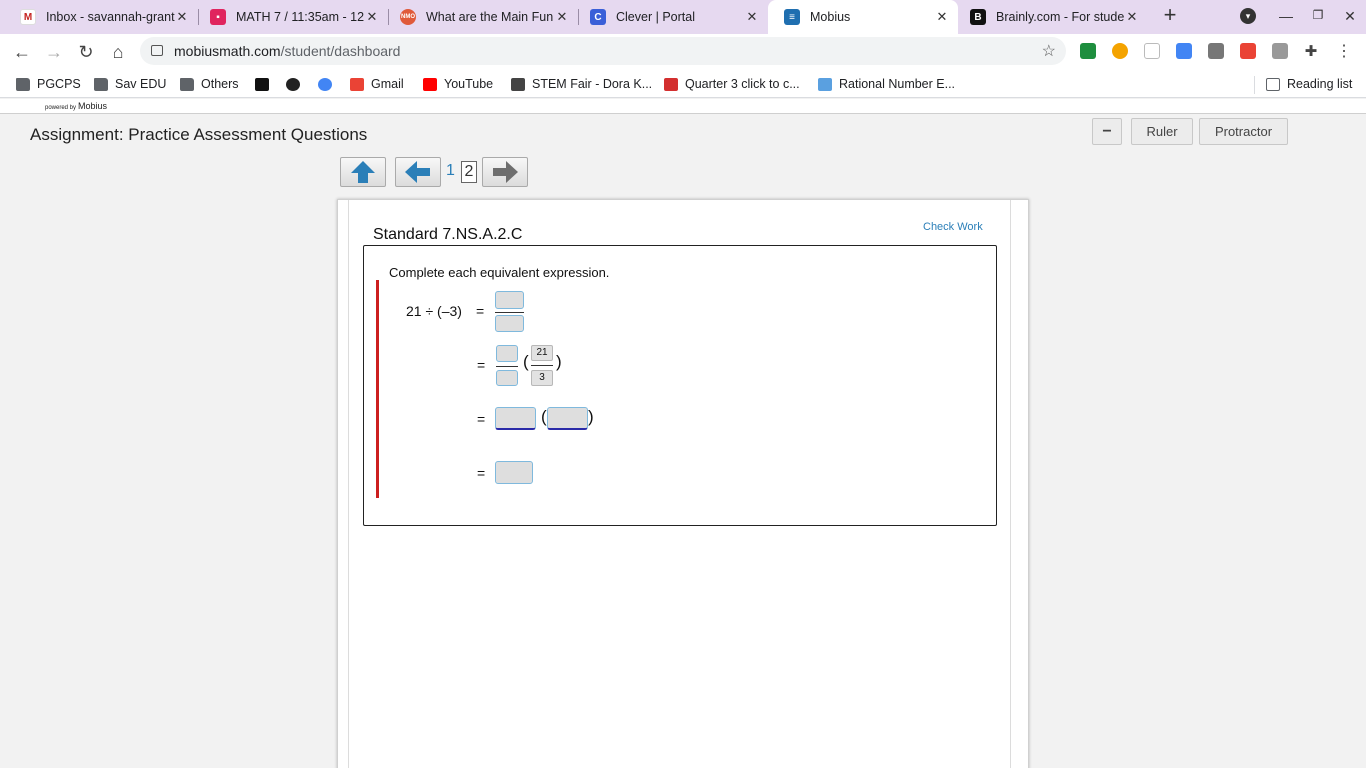 This screenshot has height=768, width=1366. I want to click on arrow-up-icon, so click(363, 172).